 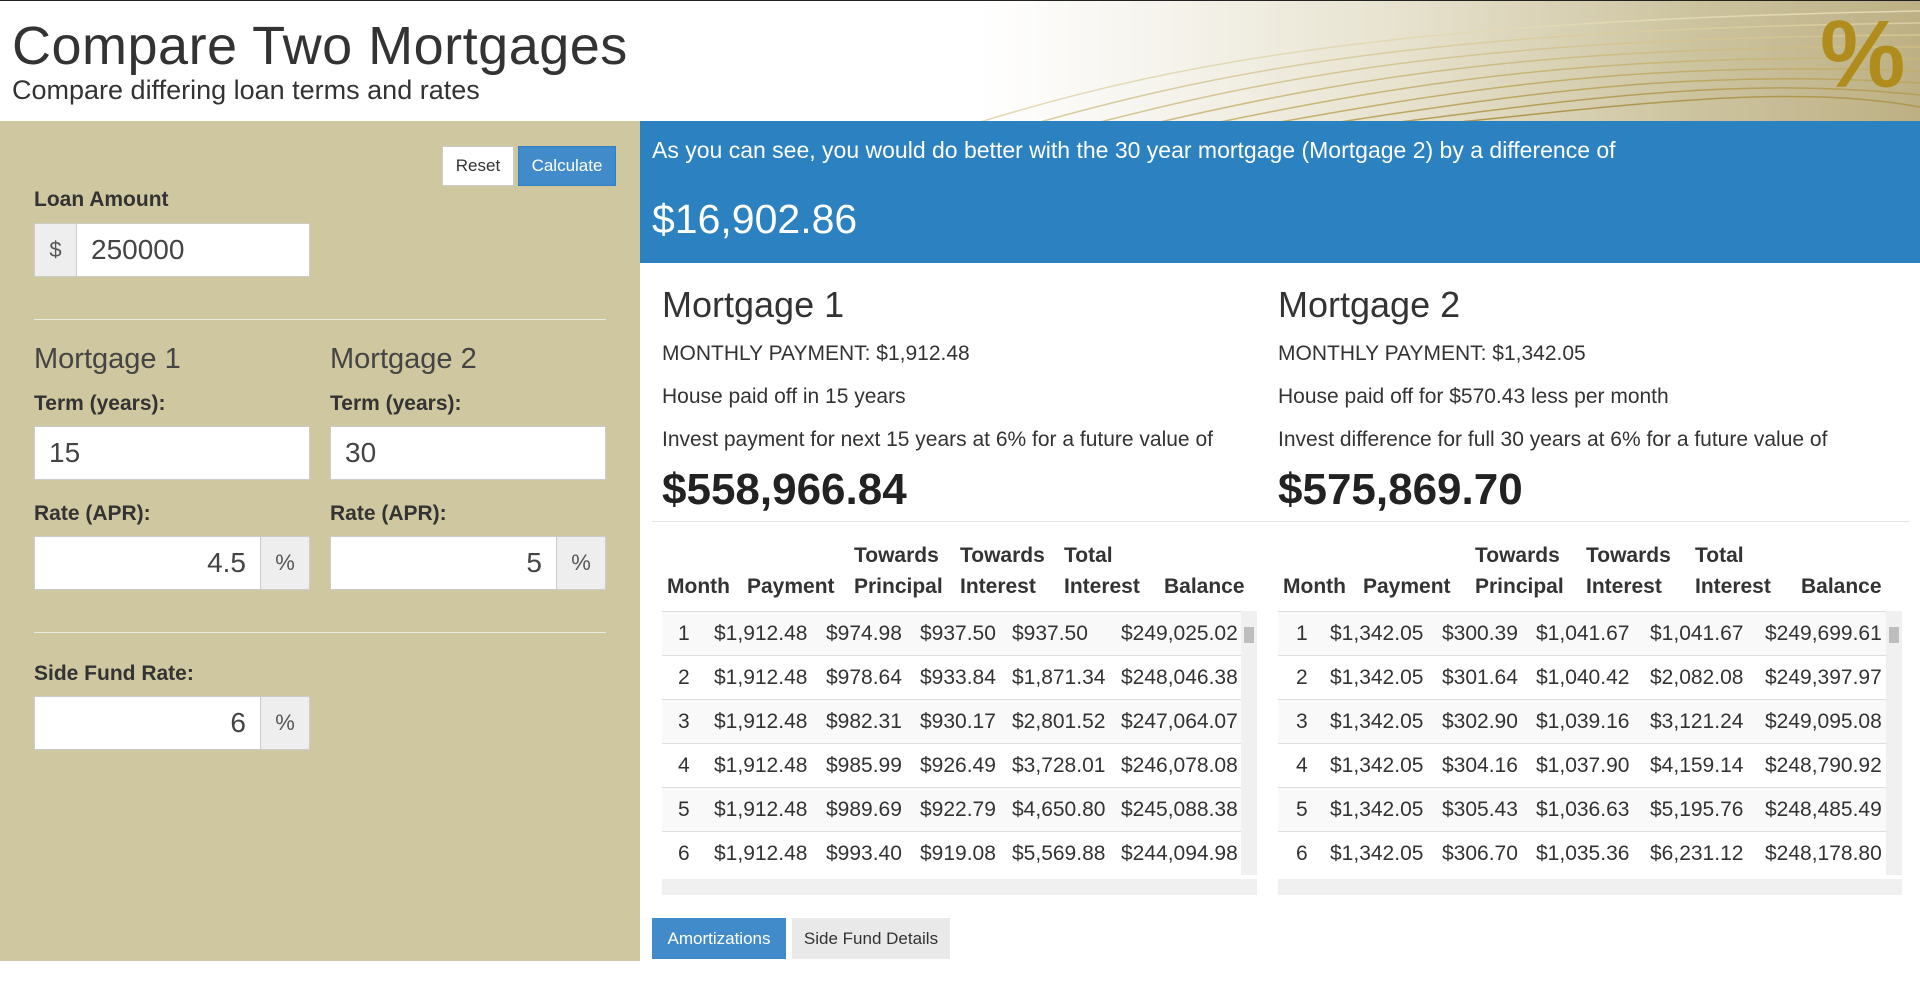 What do you see at coordinates (1733, 586) in the screenshot?
I see `col-total-interest-header: Interest` at bounding box center [1733, 586].